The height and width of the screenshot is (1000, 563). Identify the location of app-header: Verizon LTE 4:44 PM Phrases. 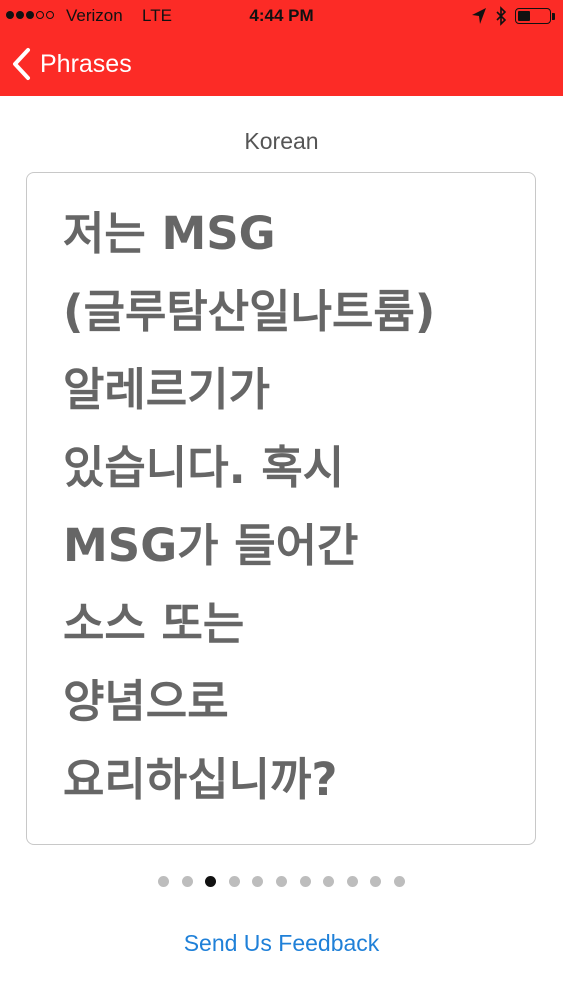
(281, 48).